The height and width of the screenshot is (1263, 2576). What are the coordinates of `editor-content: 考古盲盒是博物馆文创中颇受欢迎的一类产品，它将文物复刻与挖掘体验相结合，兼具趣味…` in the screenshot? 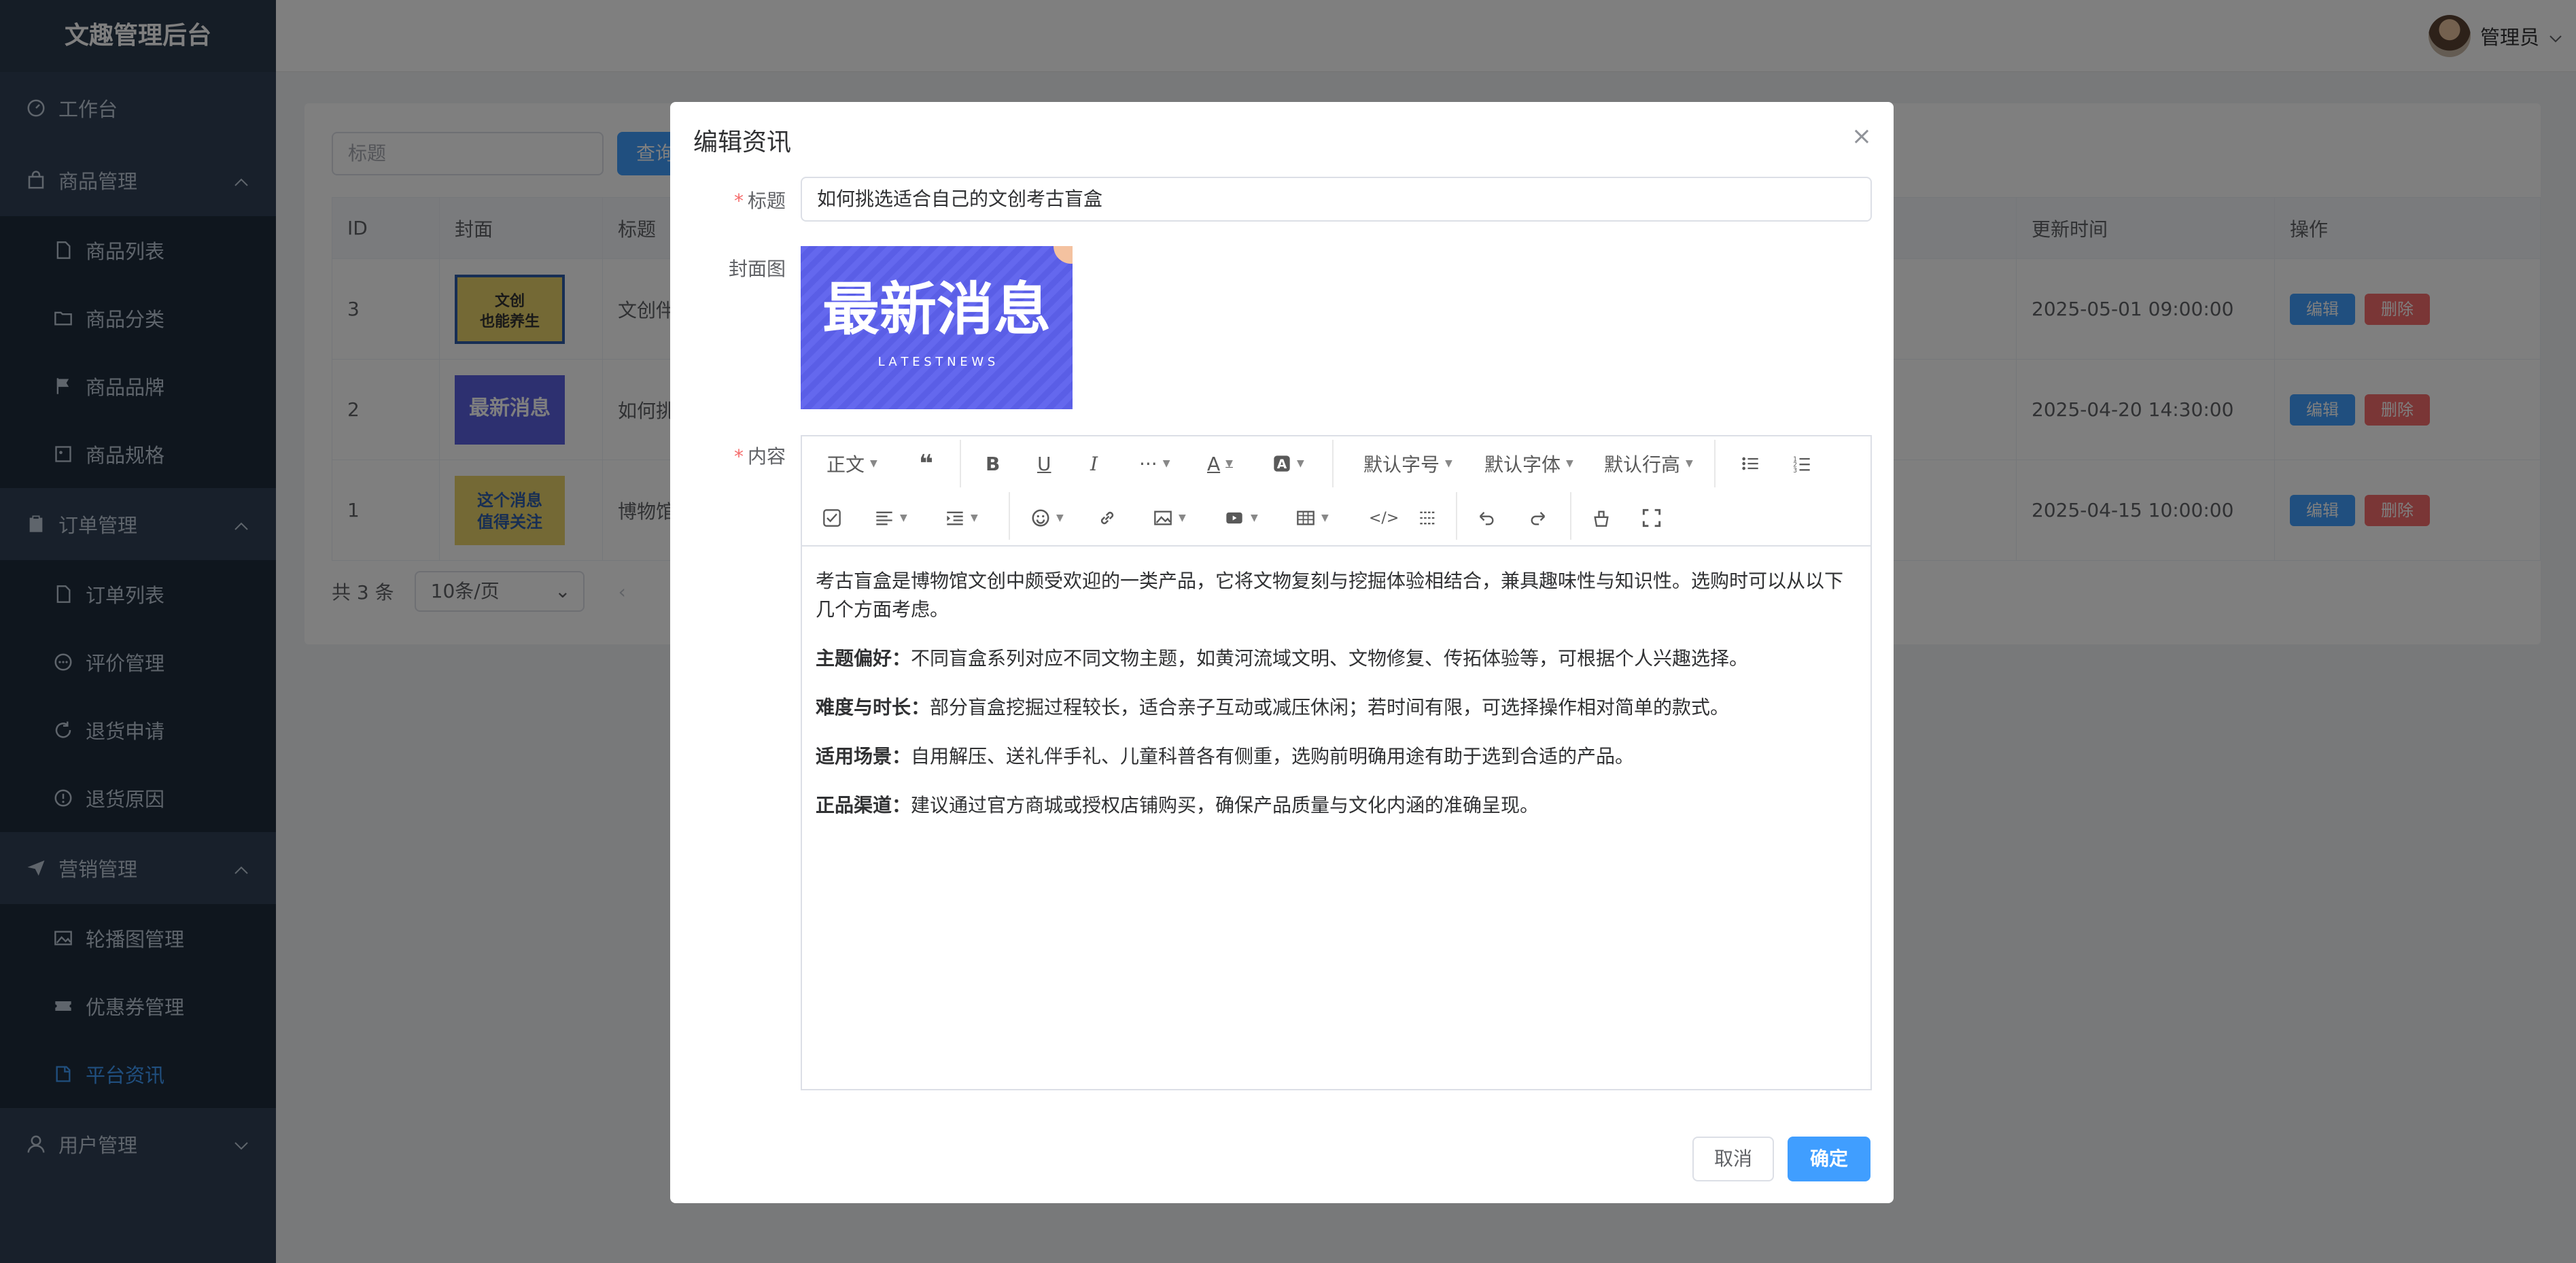 It's located at (1336, 704).